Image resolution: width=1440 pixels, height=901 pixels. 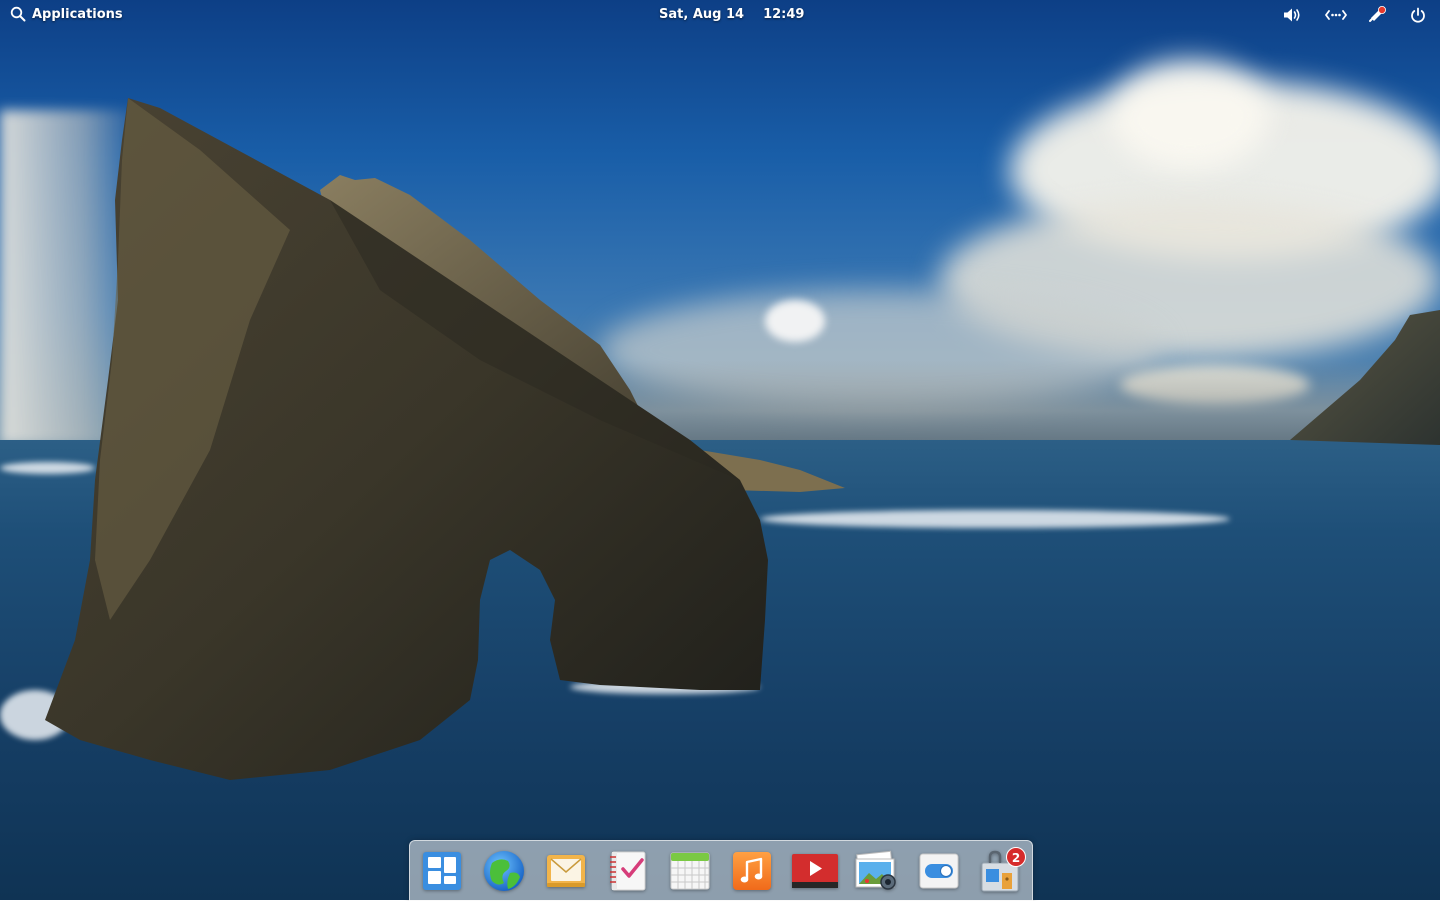 I want to click on tasks-icon, so click(x=628, y=871).